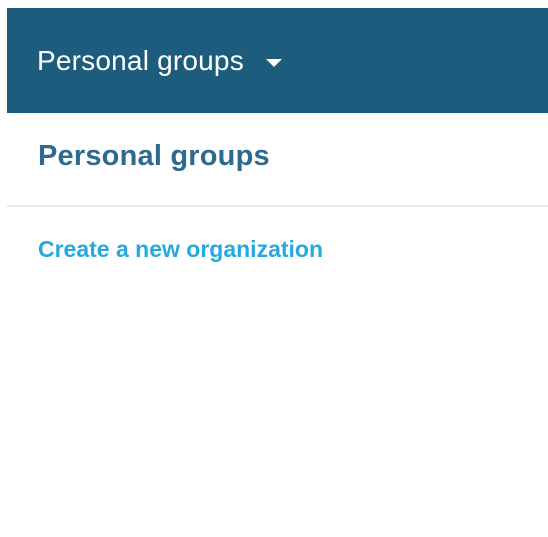  Describe the element at coordinates (277, 206) in the screenshot. I see `divider` at that location.